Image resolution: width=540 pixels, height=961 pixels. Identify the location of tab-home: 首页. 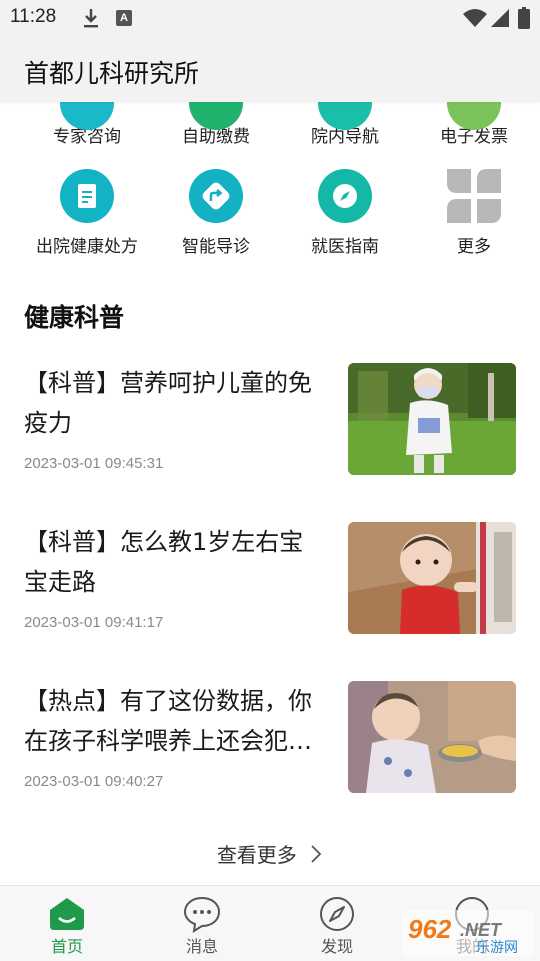
(67, 923).